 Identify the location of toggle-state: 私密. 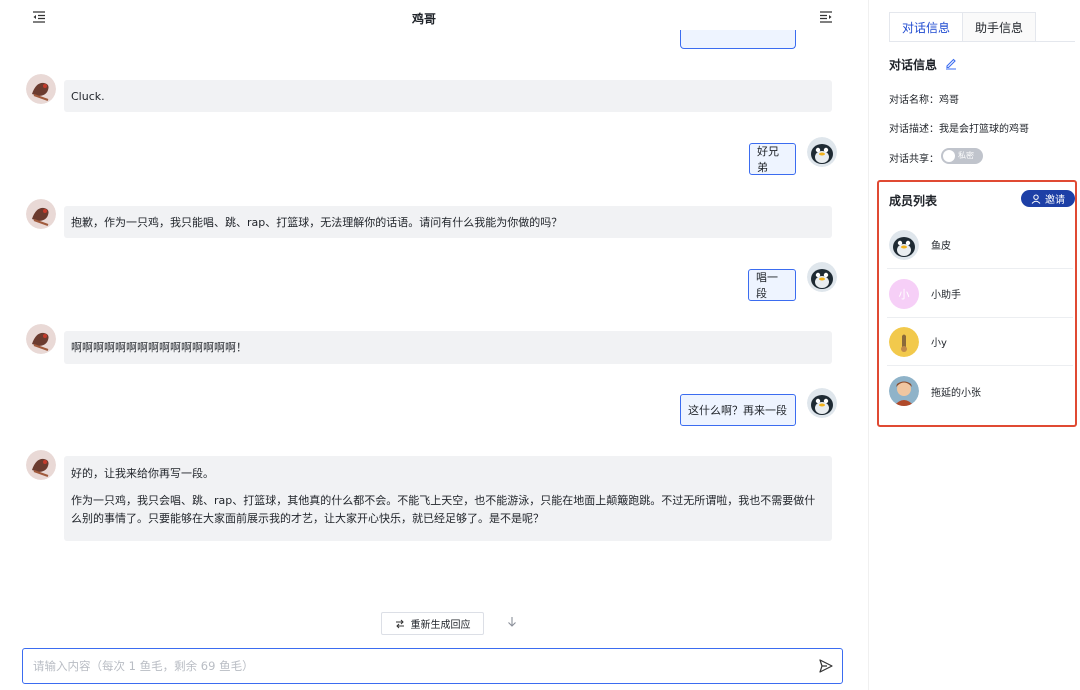
(966, 155).